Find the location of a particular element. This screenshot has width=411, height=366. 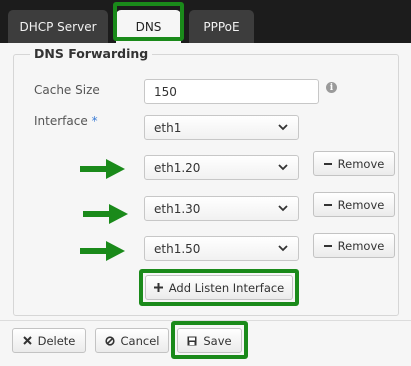

interface-select-4: eth1.50 is located at coordinates (221, 248).